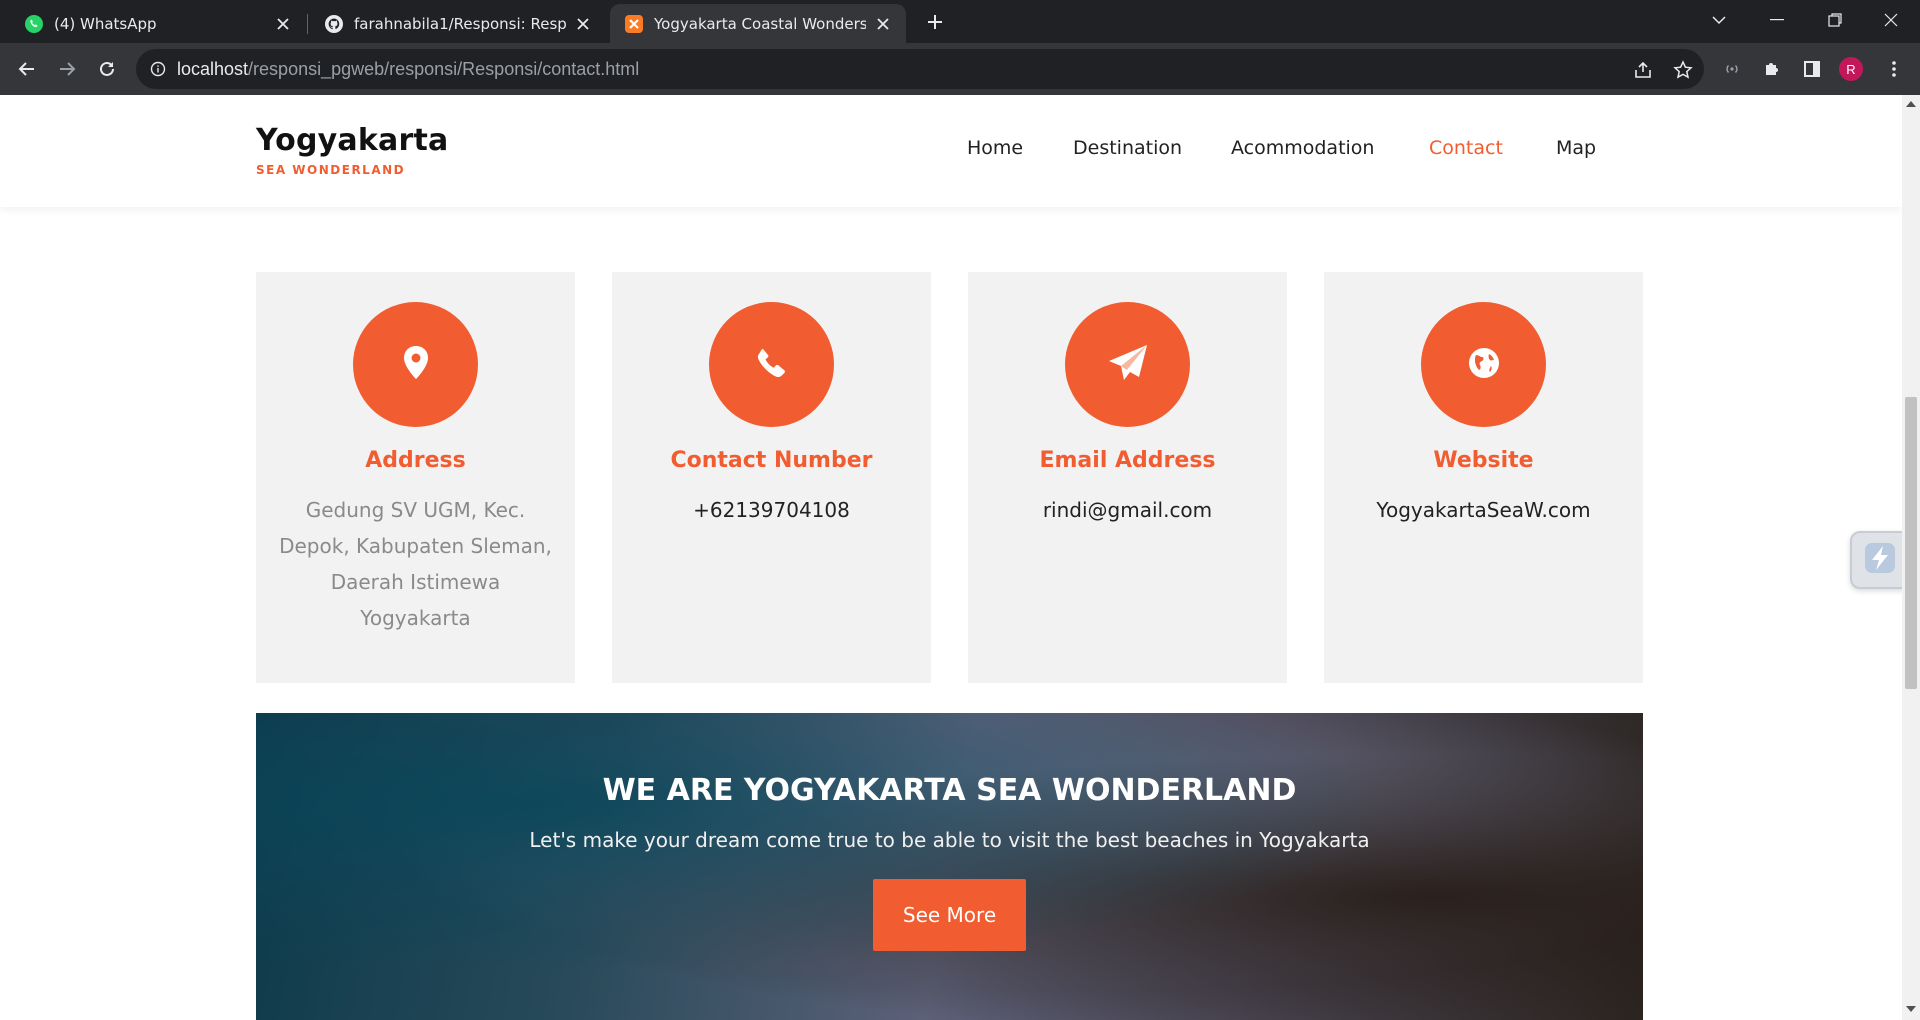 The image size is (1920, 1020). What do you see at coordinates (1483, 510) in the screenshot?
I see `card-text: YogyakartaSeaW.com` at bounding box center [1483, 510].